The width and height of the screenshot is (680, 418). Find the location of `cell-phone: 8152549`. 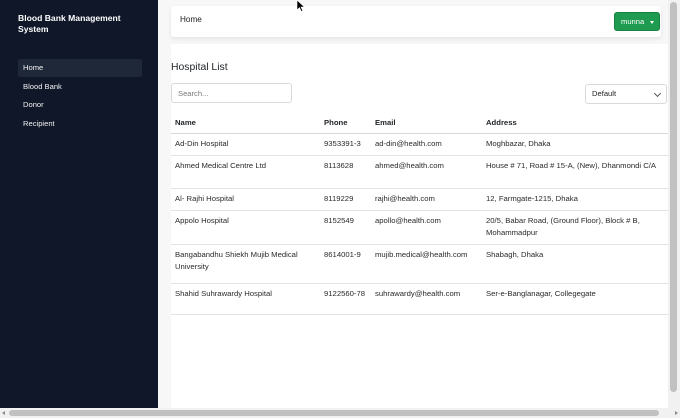

cell-phone: 8152549 is located at coordinates (345, 227).